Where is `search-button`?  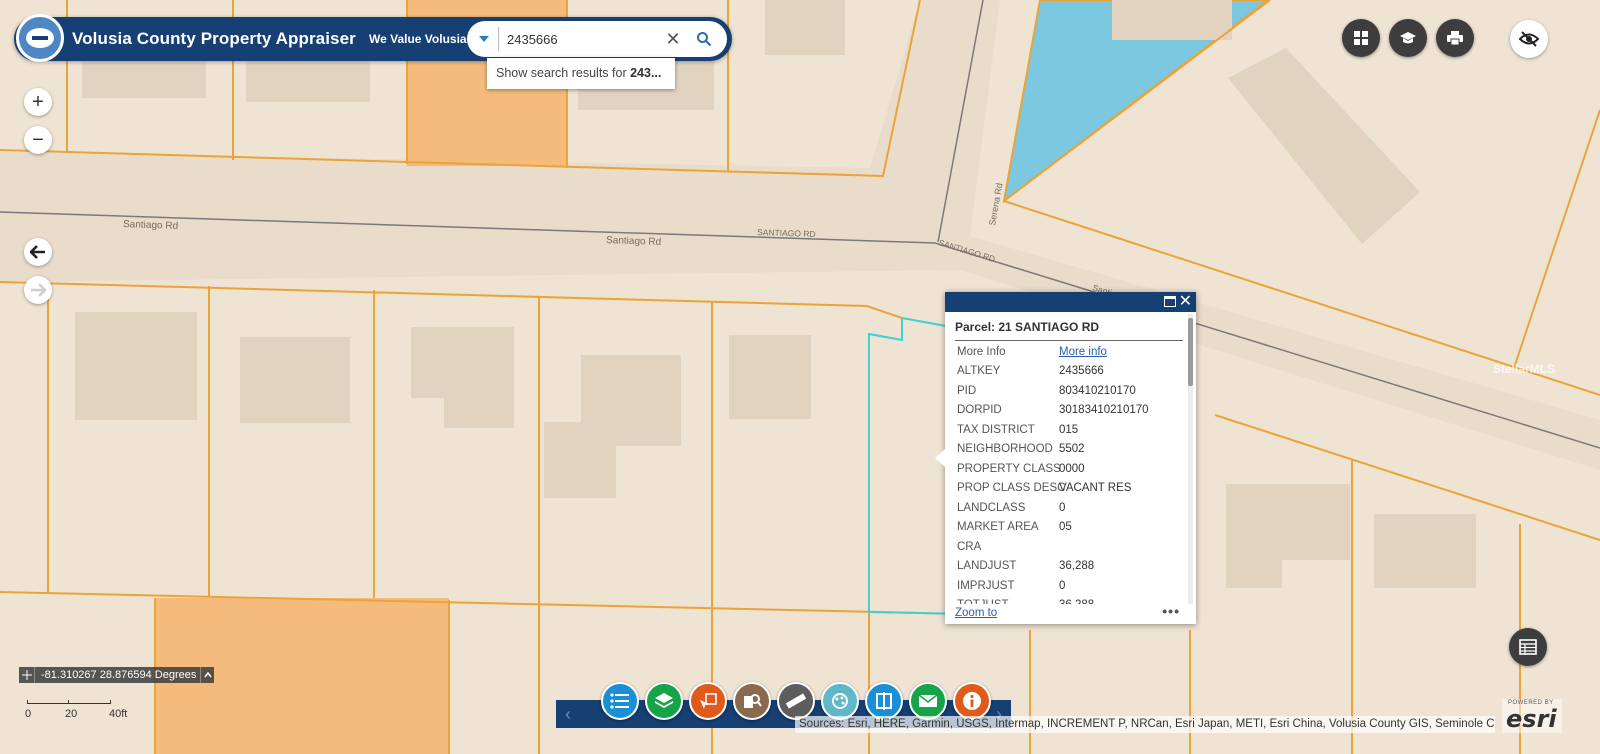
search-button is located at coordinates (704, 39).